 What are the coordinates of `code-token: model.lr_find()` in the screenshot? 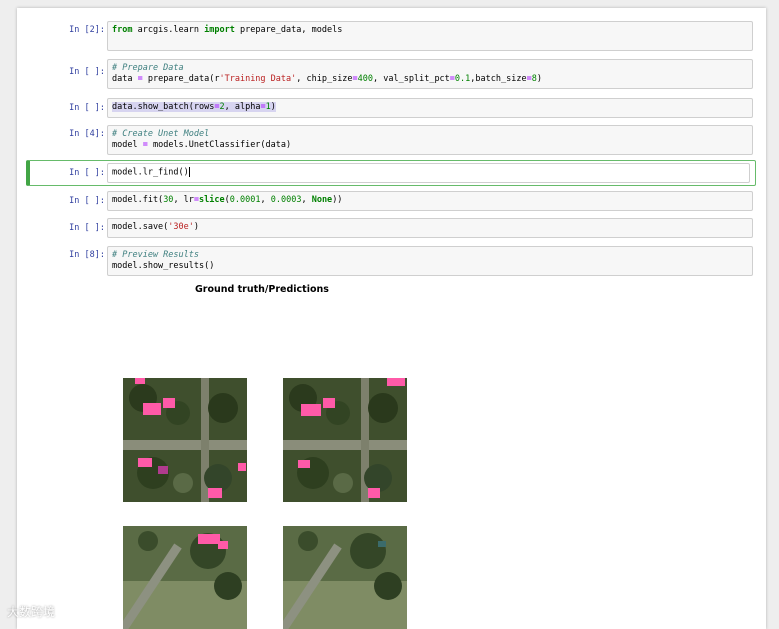 It's located at (150, 172).